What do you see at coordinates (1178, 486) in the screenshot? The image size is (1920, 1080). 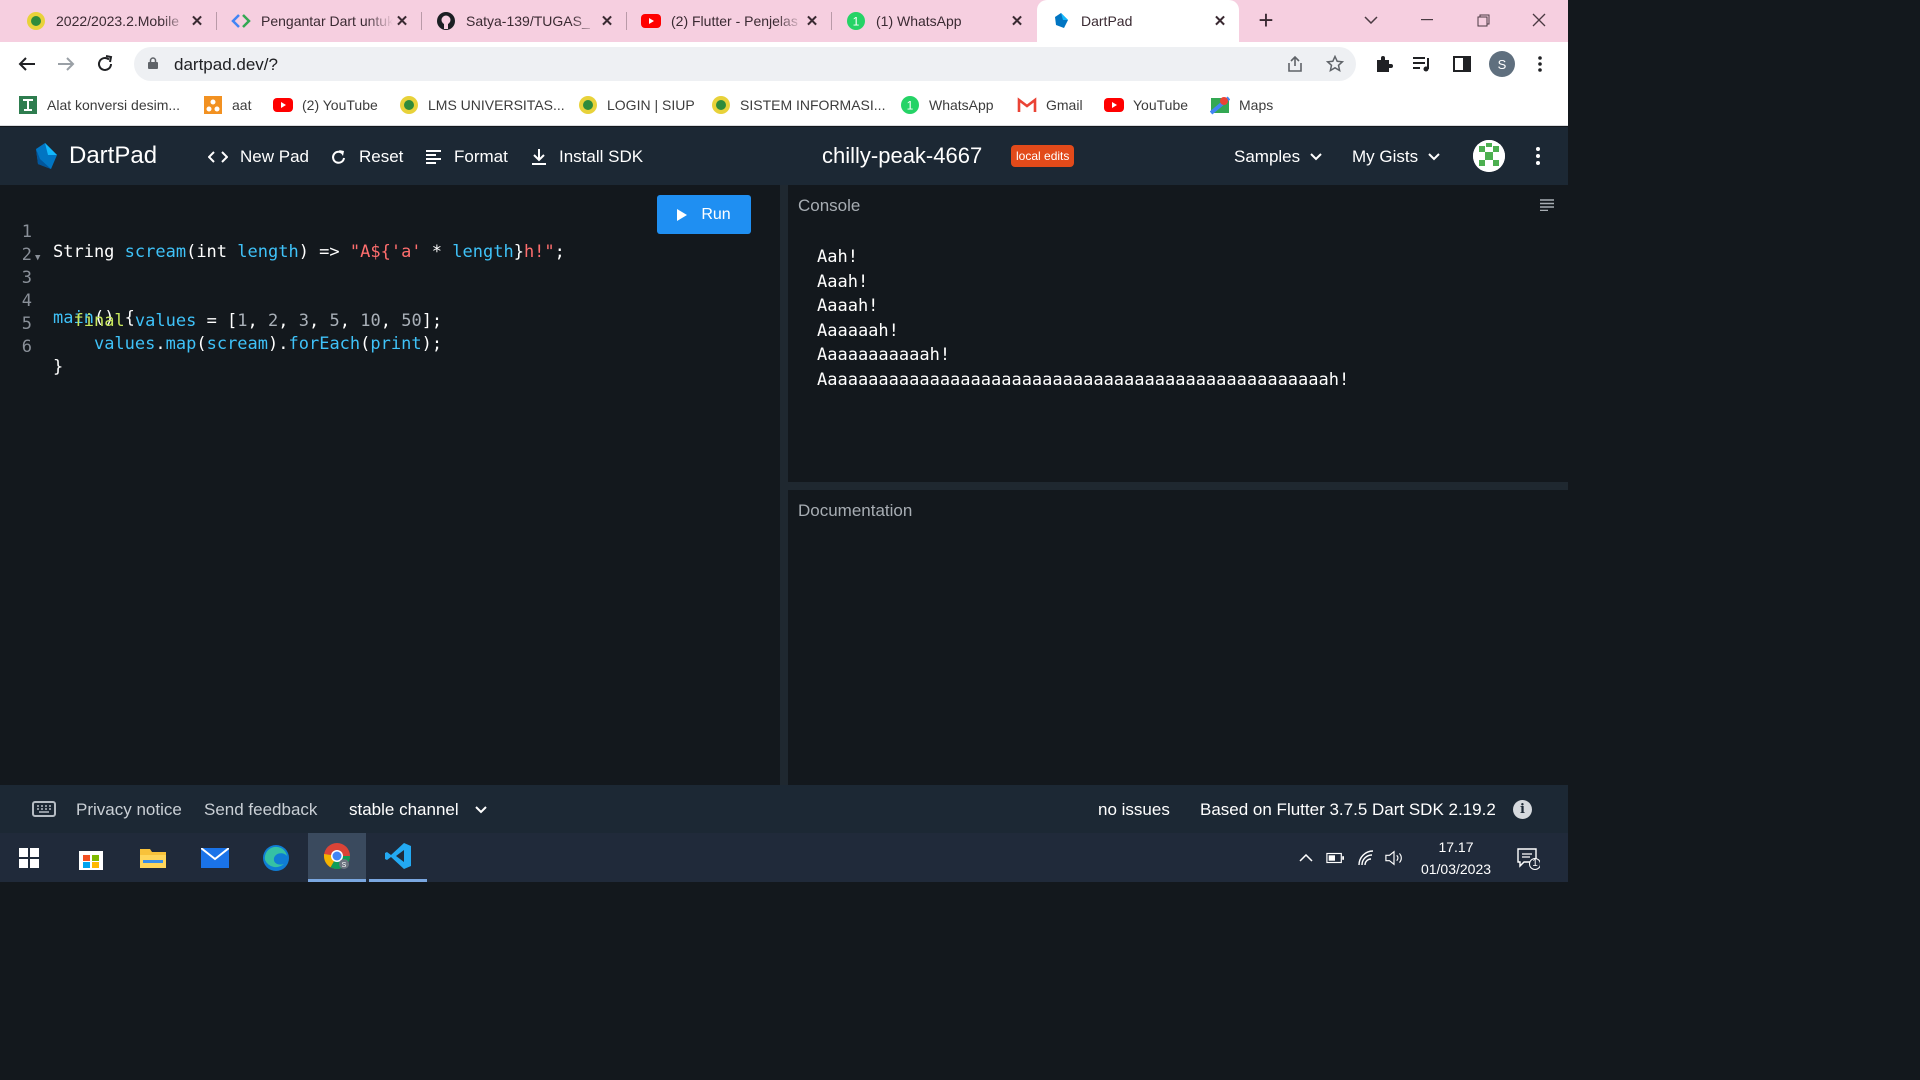 I see `panel-splitter` at bounding box center [1178, 486].